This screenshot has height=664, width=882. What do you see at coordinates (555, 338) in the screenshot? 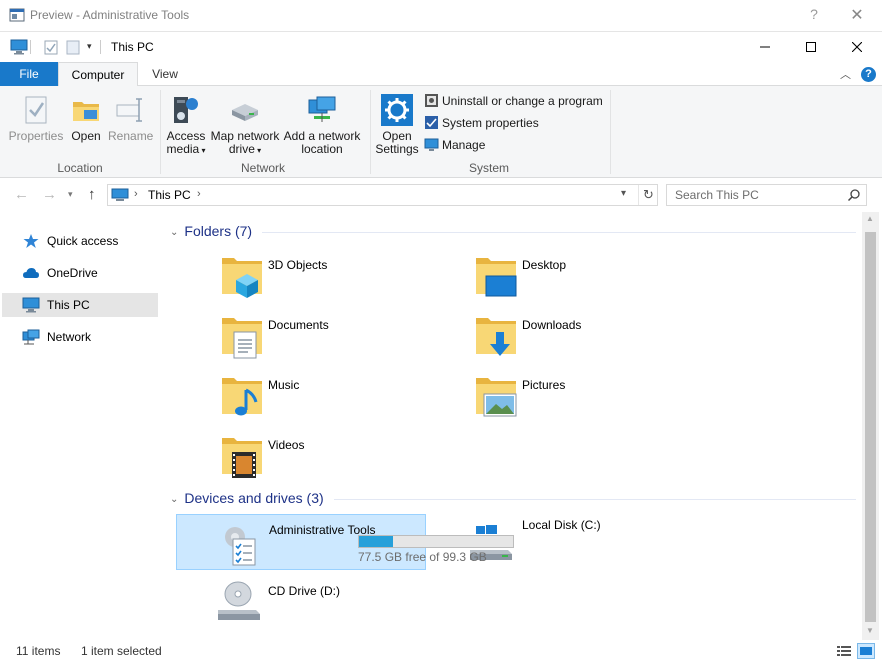
I see `folder-downloads: Downloads` at bounding box center [555, 338].